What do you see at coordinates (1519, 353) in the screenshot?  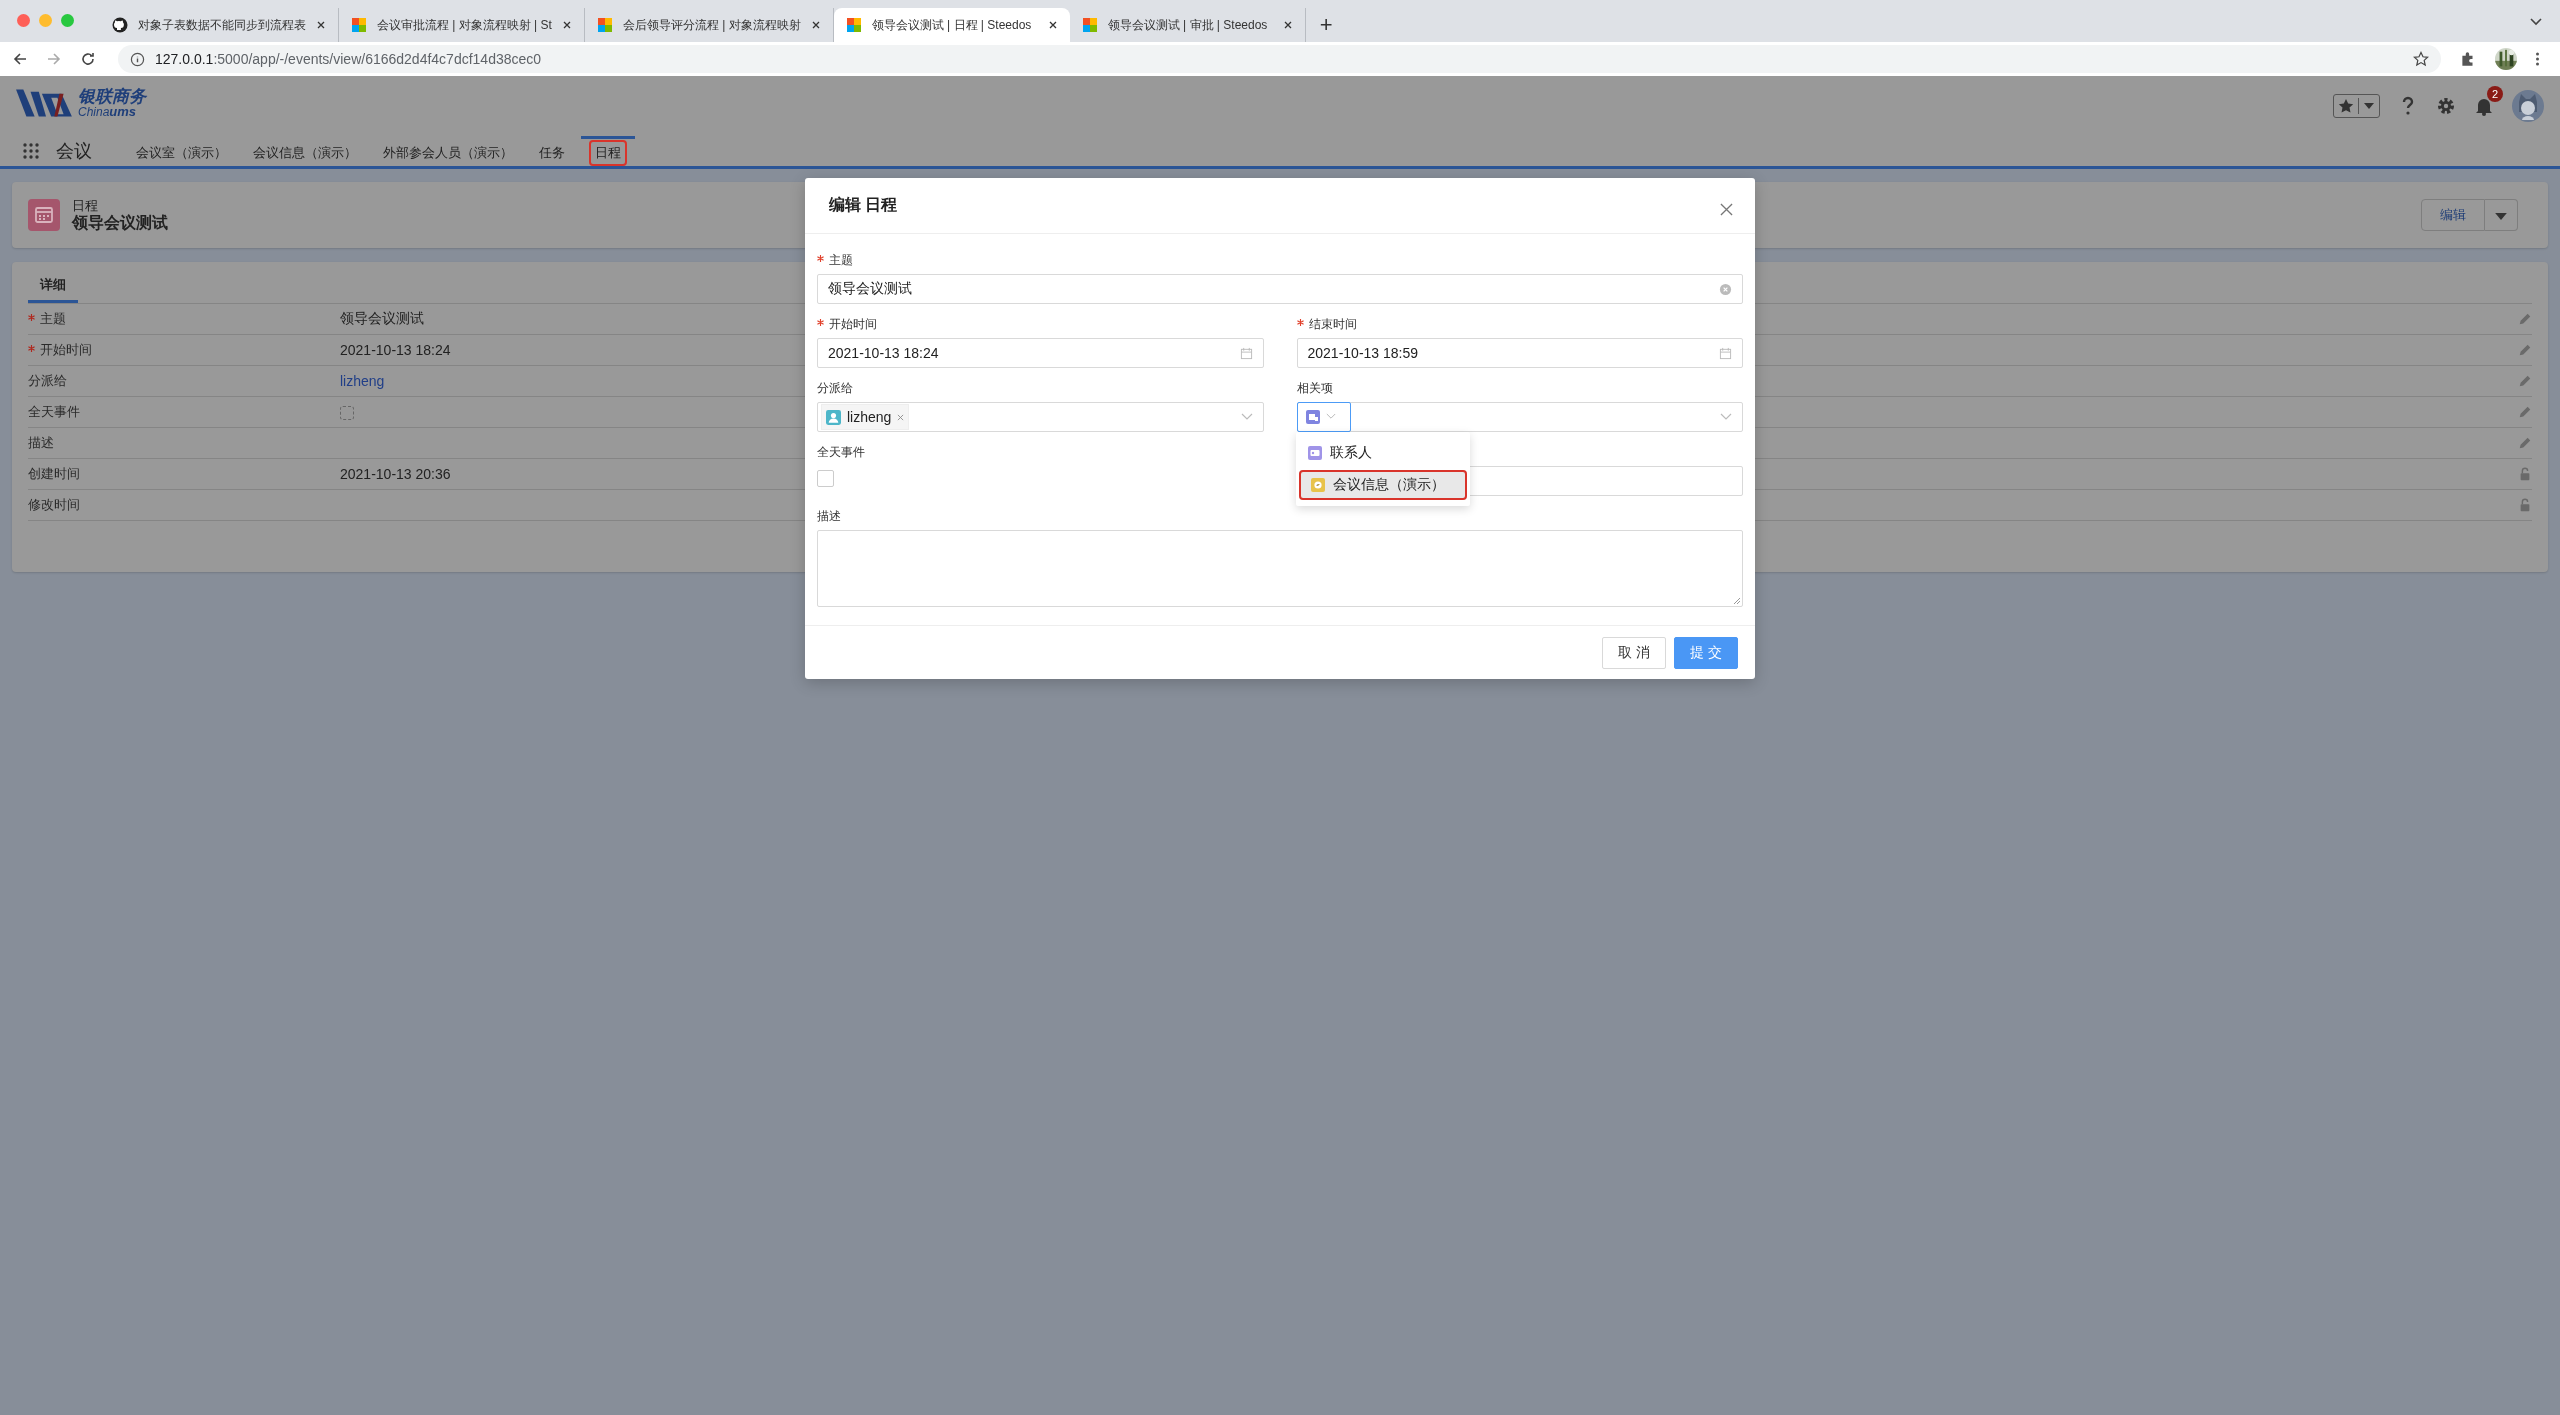 I see `date-field: 2021-10-13 18:59` at bounding box center [1519, 353].